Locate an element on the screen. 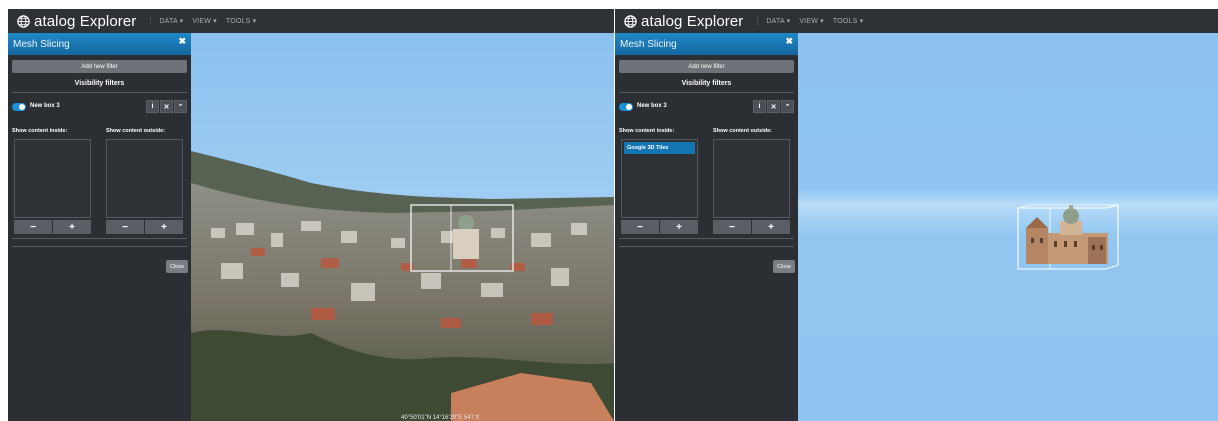 The height and width of the screenshot is (421, 1218). inside-list: Google 3D Tiles is located at coordinates (659, 178).